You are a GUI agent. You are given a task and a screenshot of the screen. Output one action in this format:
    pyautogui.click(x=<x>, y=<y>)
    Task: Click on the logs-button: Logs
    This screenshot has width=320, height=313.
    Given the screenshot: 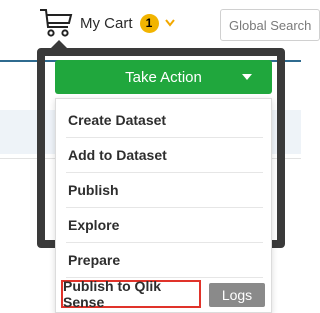 What is the action you would take?
    pyautogui.click(x=237, y=295)
    